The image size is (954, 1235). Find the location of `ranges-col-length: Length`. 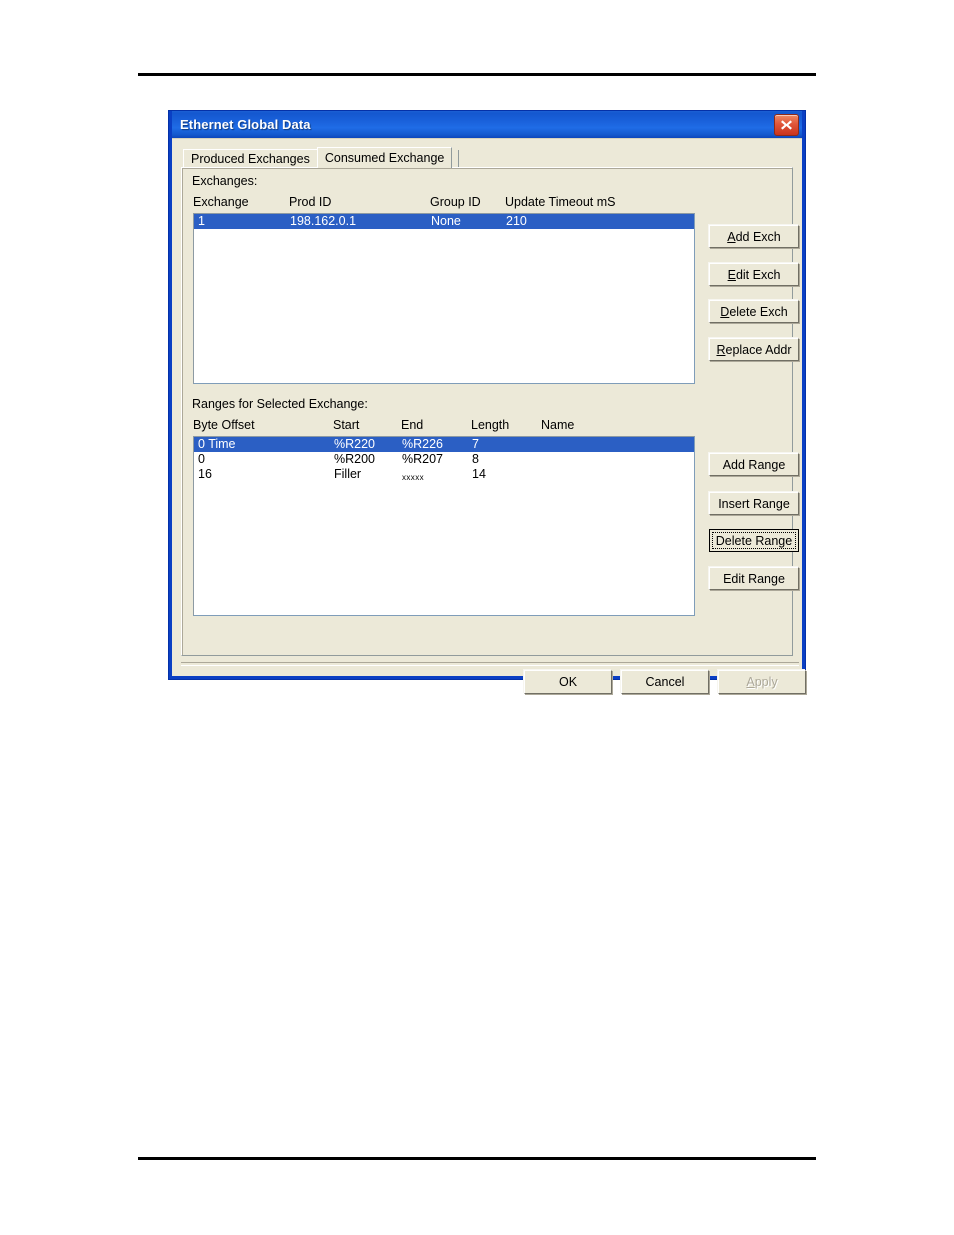

ranges-col-length: Length is located at coordinates (490, 425).